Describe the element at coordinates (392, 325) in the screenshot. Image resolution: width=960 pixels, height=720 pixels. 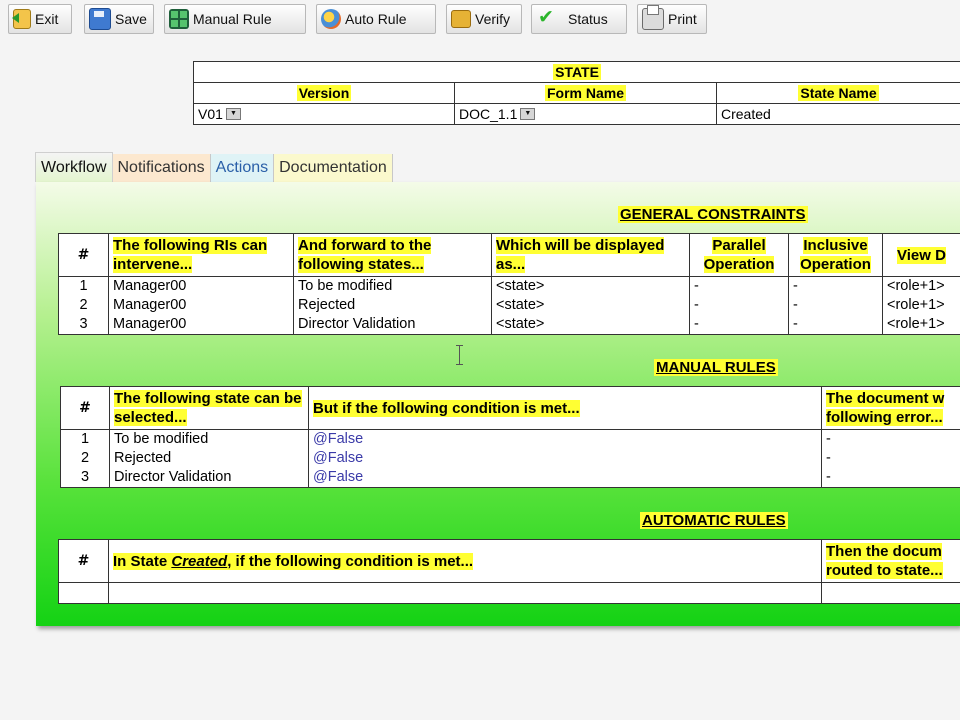
I see `gc-row-state: Director Validation` at that location.